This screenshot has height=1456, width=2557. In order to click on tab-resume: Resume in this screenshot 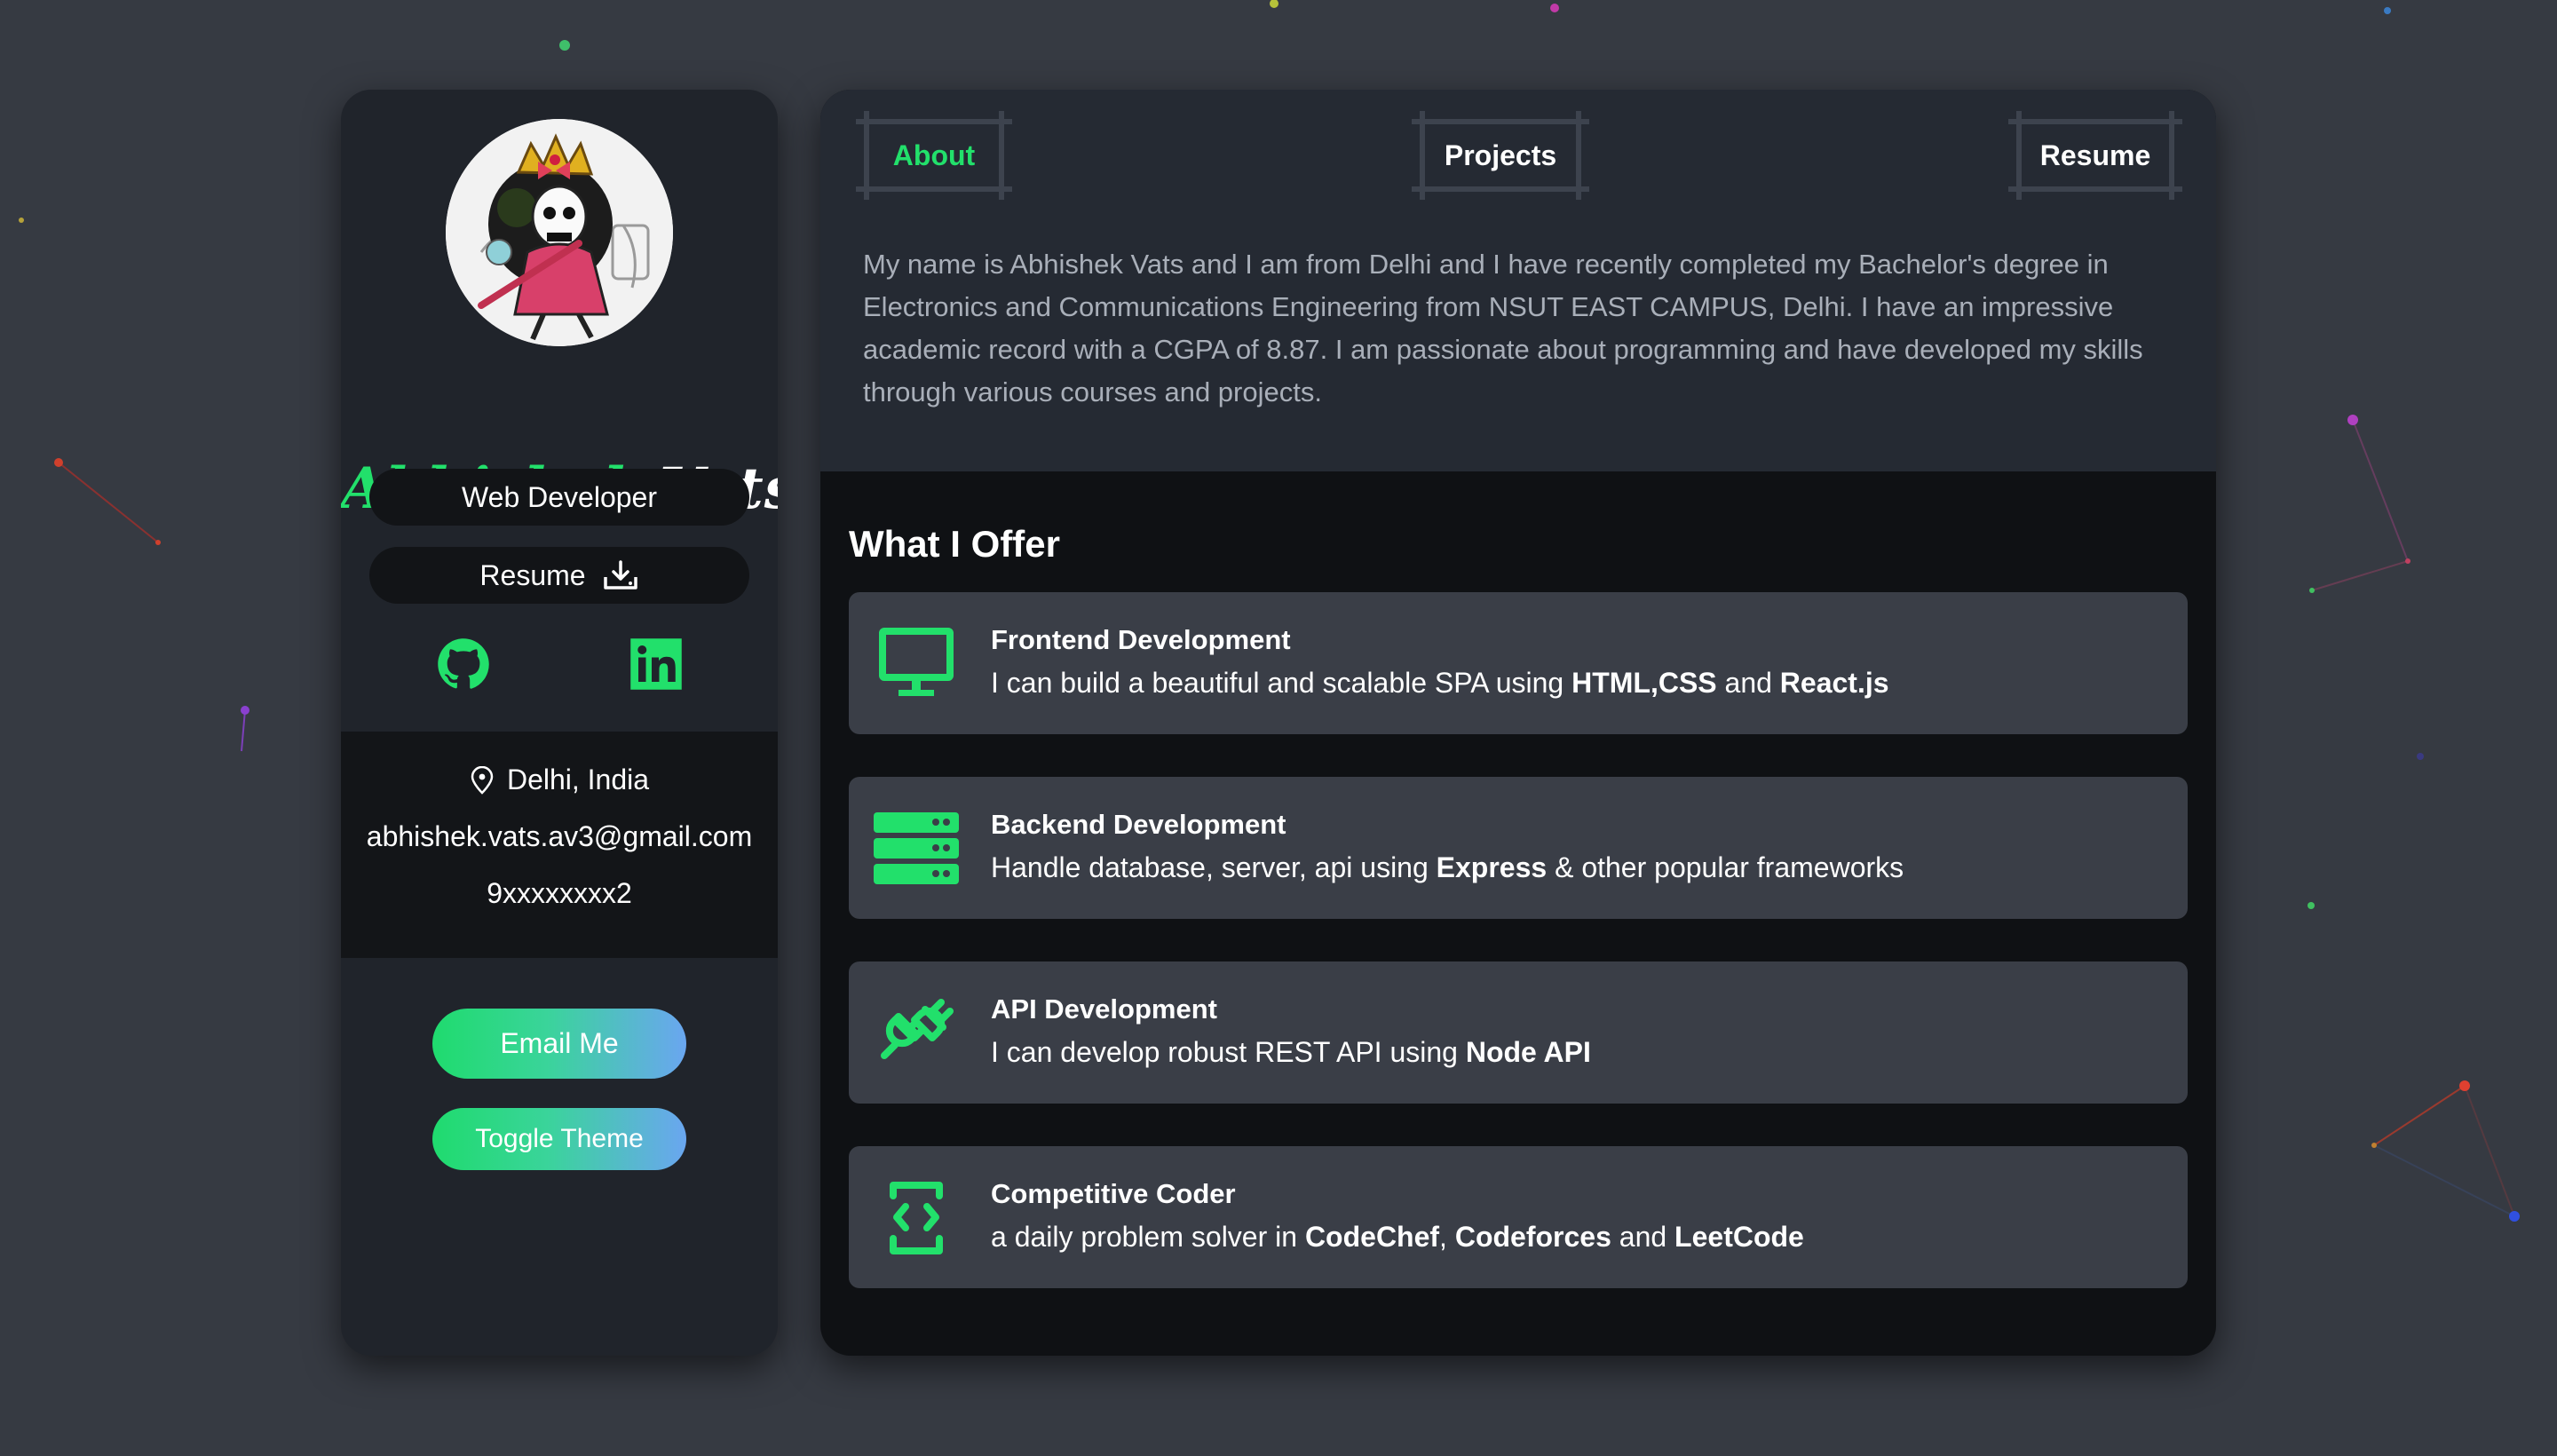, I will do `click(2095, 155)`.